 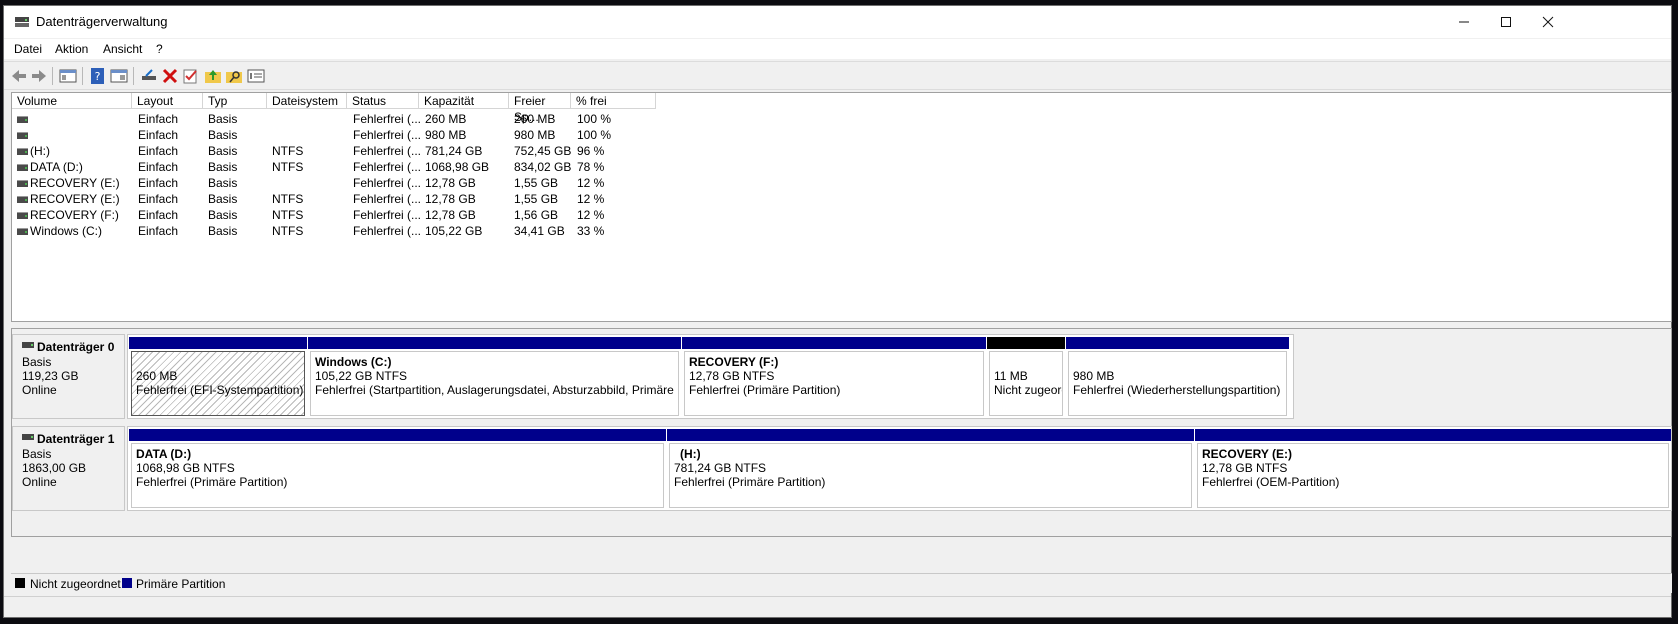 What do you see at coordinates (37, 362) in the screenshot?
I see `disk-0-type: Basis` at bounding box center [37, 362].